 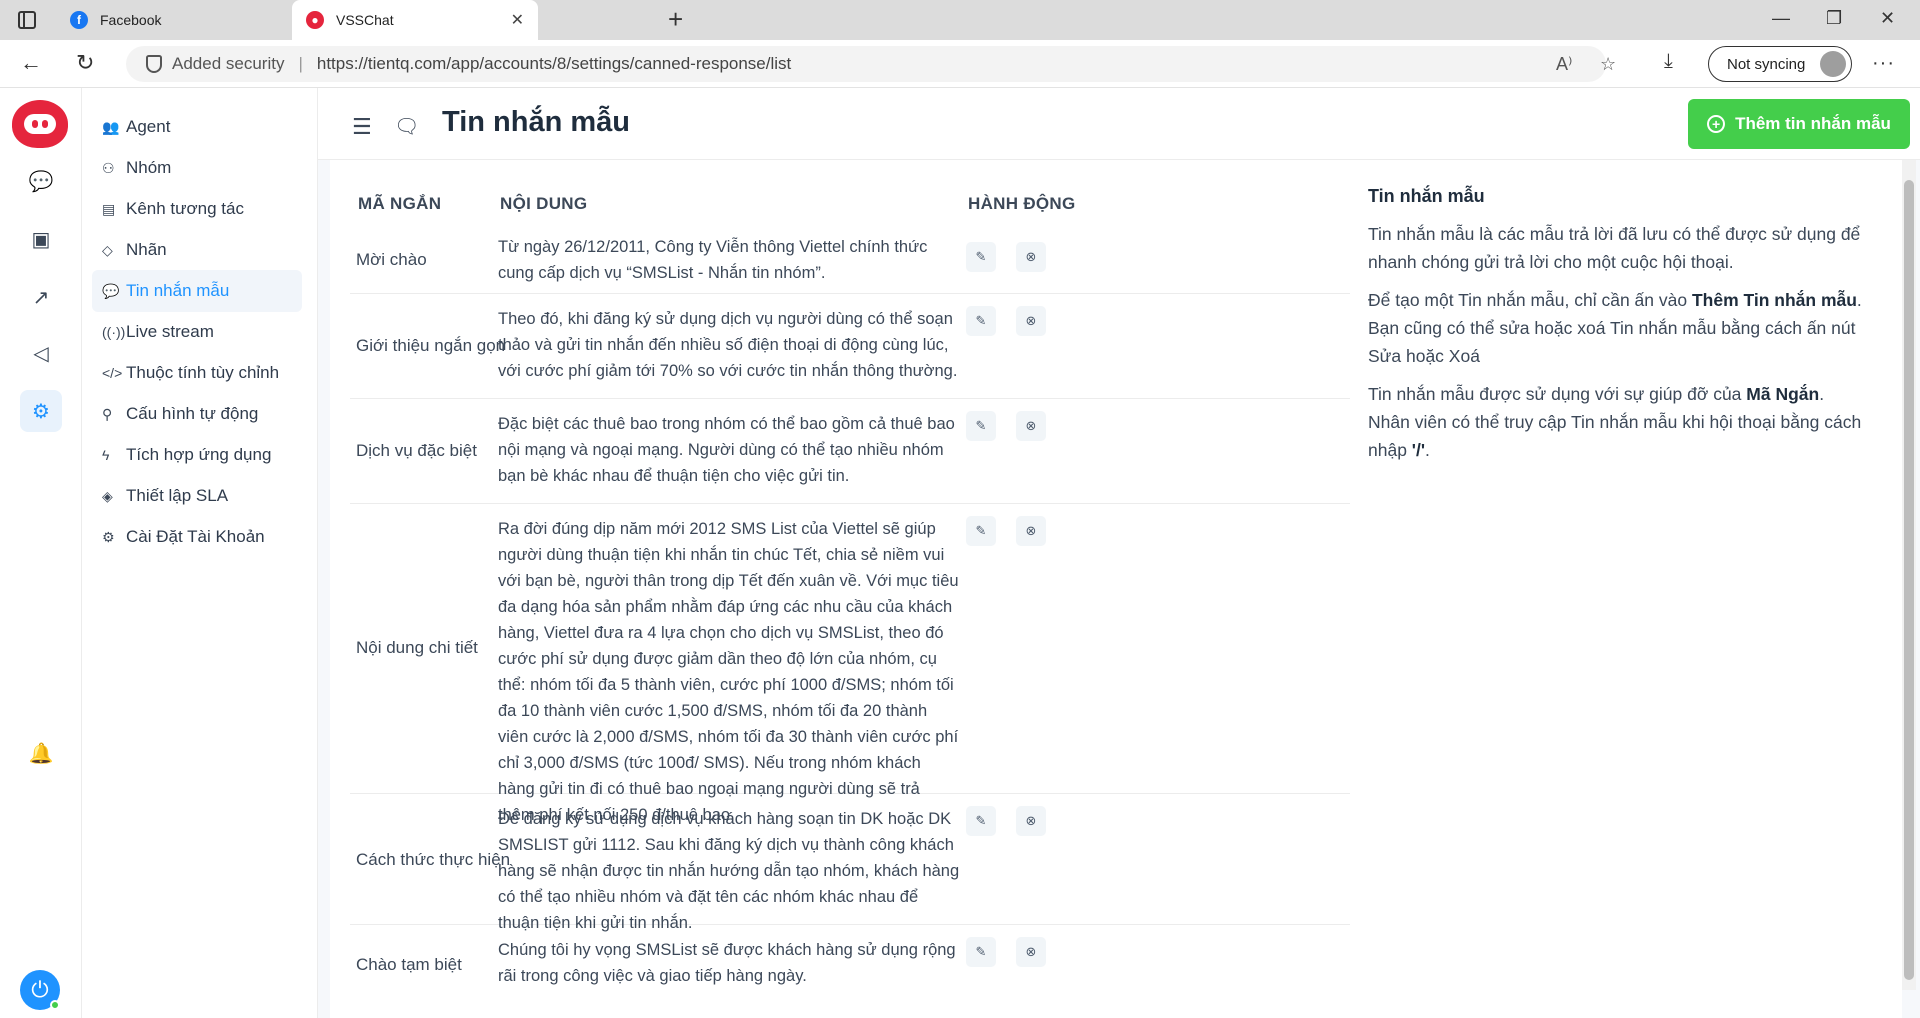 I want to click on reports-icon: ↗, so click(x=41, y=297).